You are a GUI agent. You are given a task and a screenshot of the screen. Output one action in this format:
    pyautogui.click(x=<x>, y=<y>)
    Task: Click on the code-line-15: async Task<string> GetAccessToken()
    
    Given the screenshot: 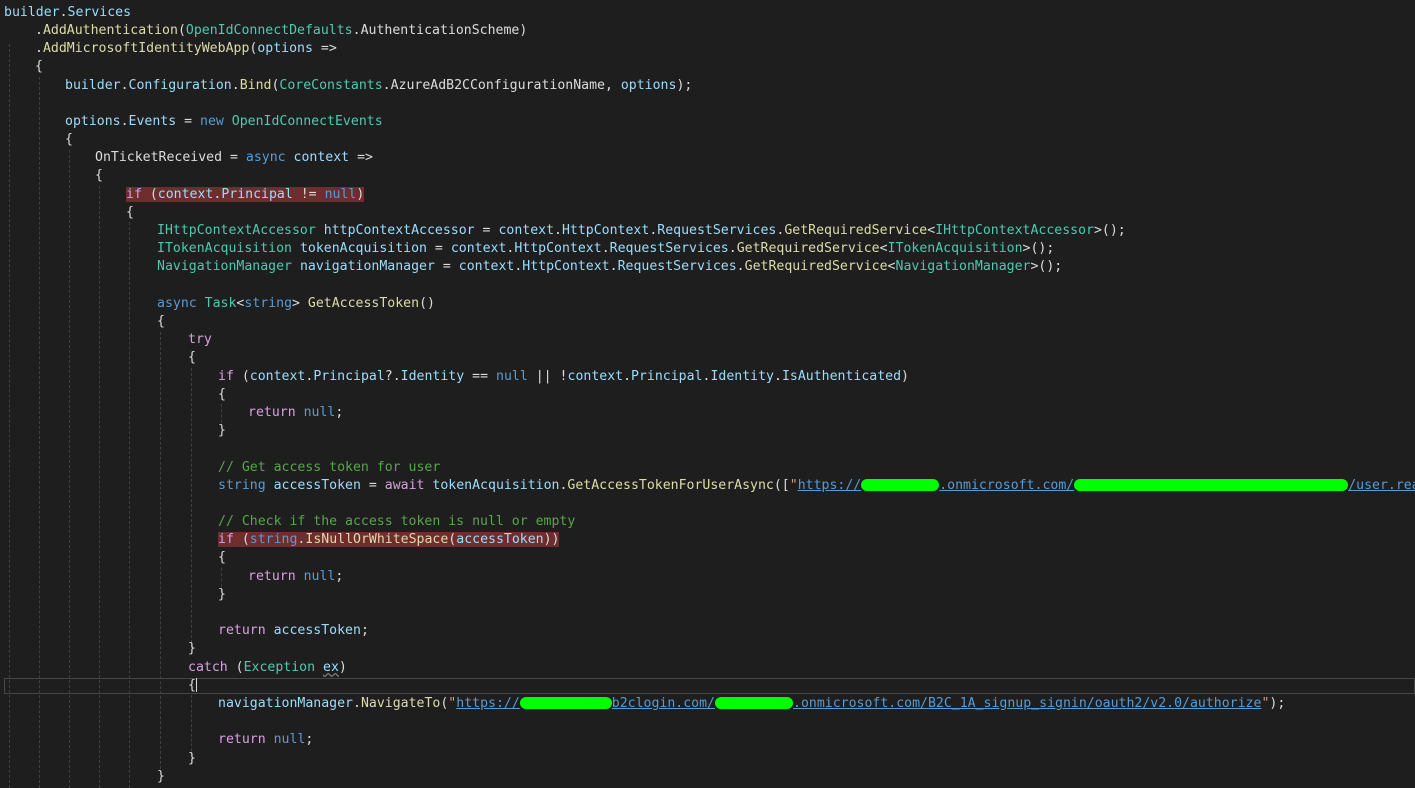 What is the action you would take?
    pyautogui.click(x=296, y=304)
    